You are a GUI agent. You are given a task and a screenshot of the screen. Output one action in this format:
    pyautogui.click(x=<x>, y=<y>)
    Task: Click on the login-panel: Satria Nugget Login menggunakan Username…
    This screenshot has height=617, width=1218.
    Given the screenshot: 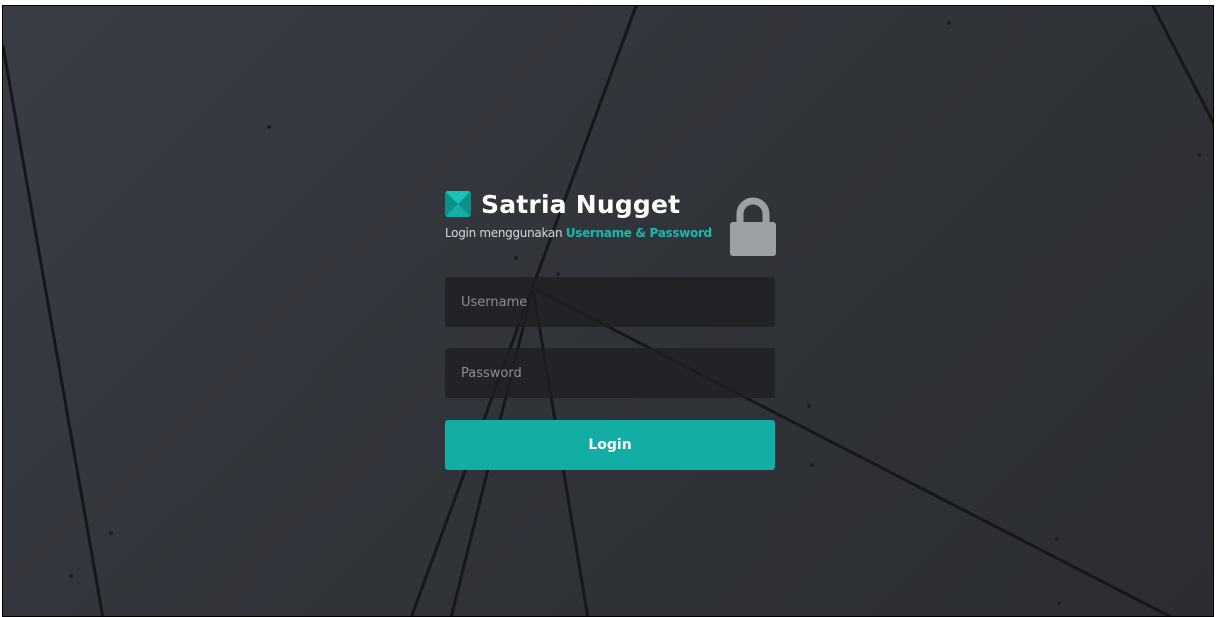 What is the action you would take?
    pyautogui.click(x=610, y=328)
    